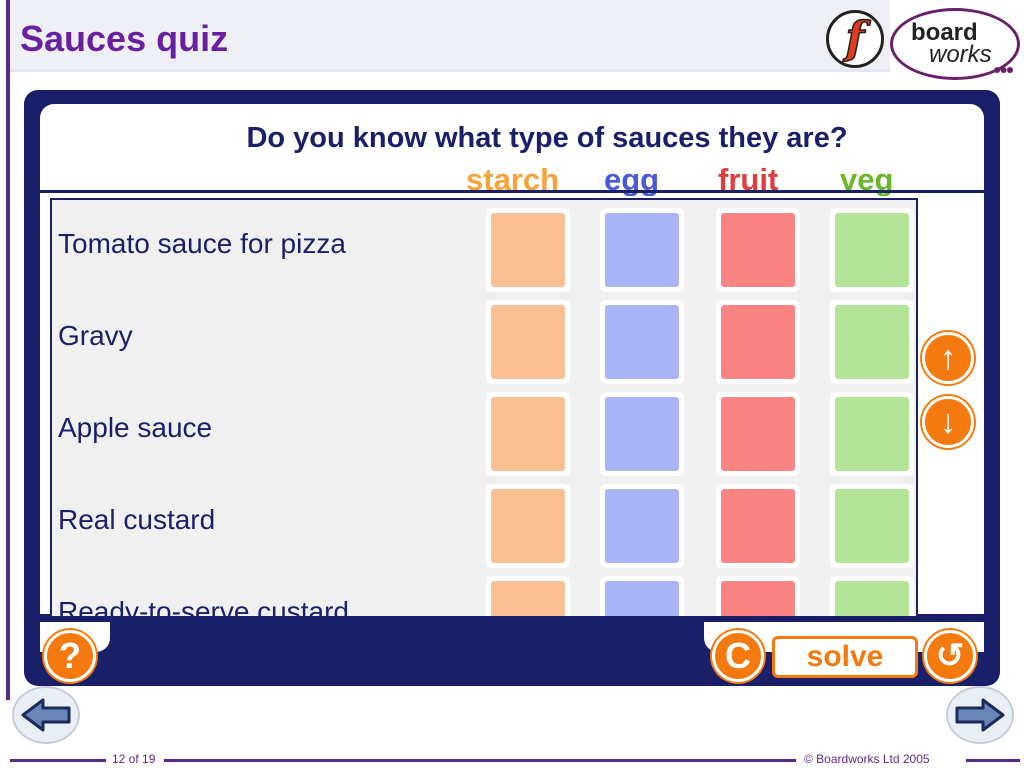 The width and height of the screenshot is (1024, 768). I want to click on logo-text-works: works, so click(960, 54).